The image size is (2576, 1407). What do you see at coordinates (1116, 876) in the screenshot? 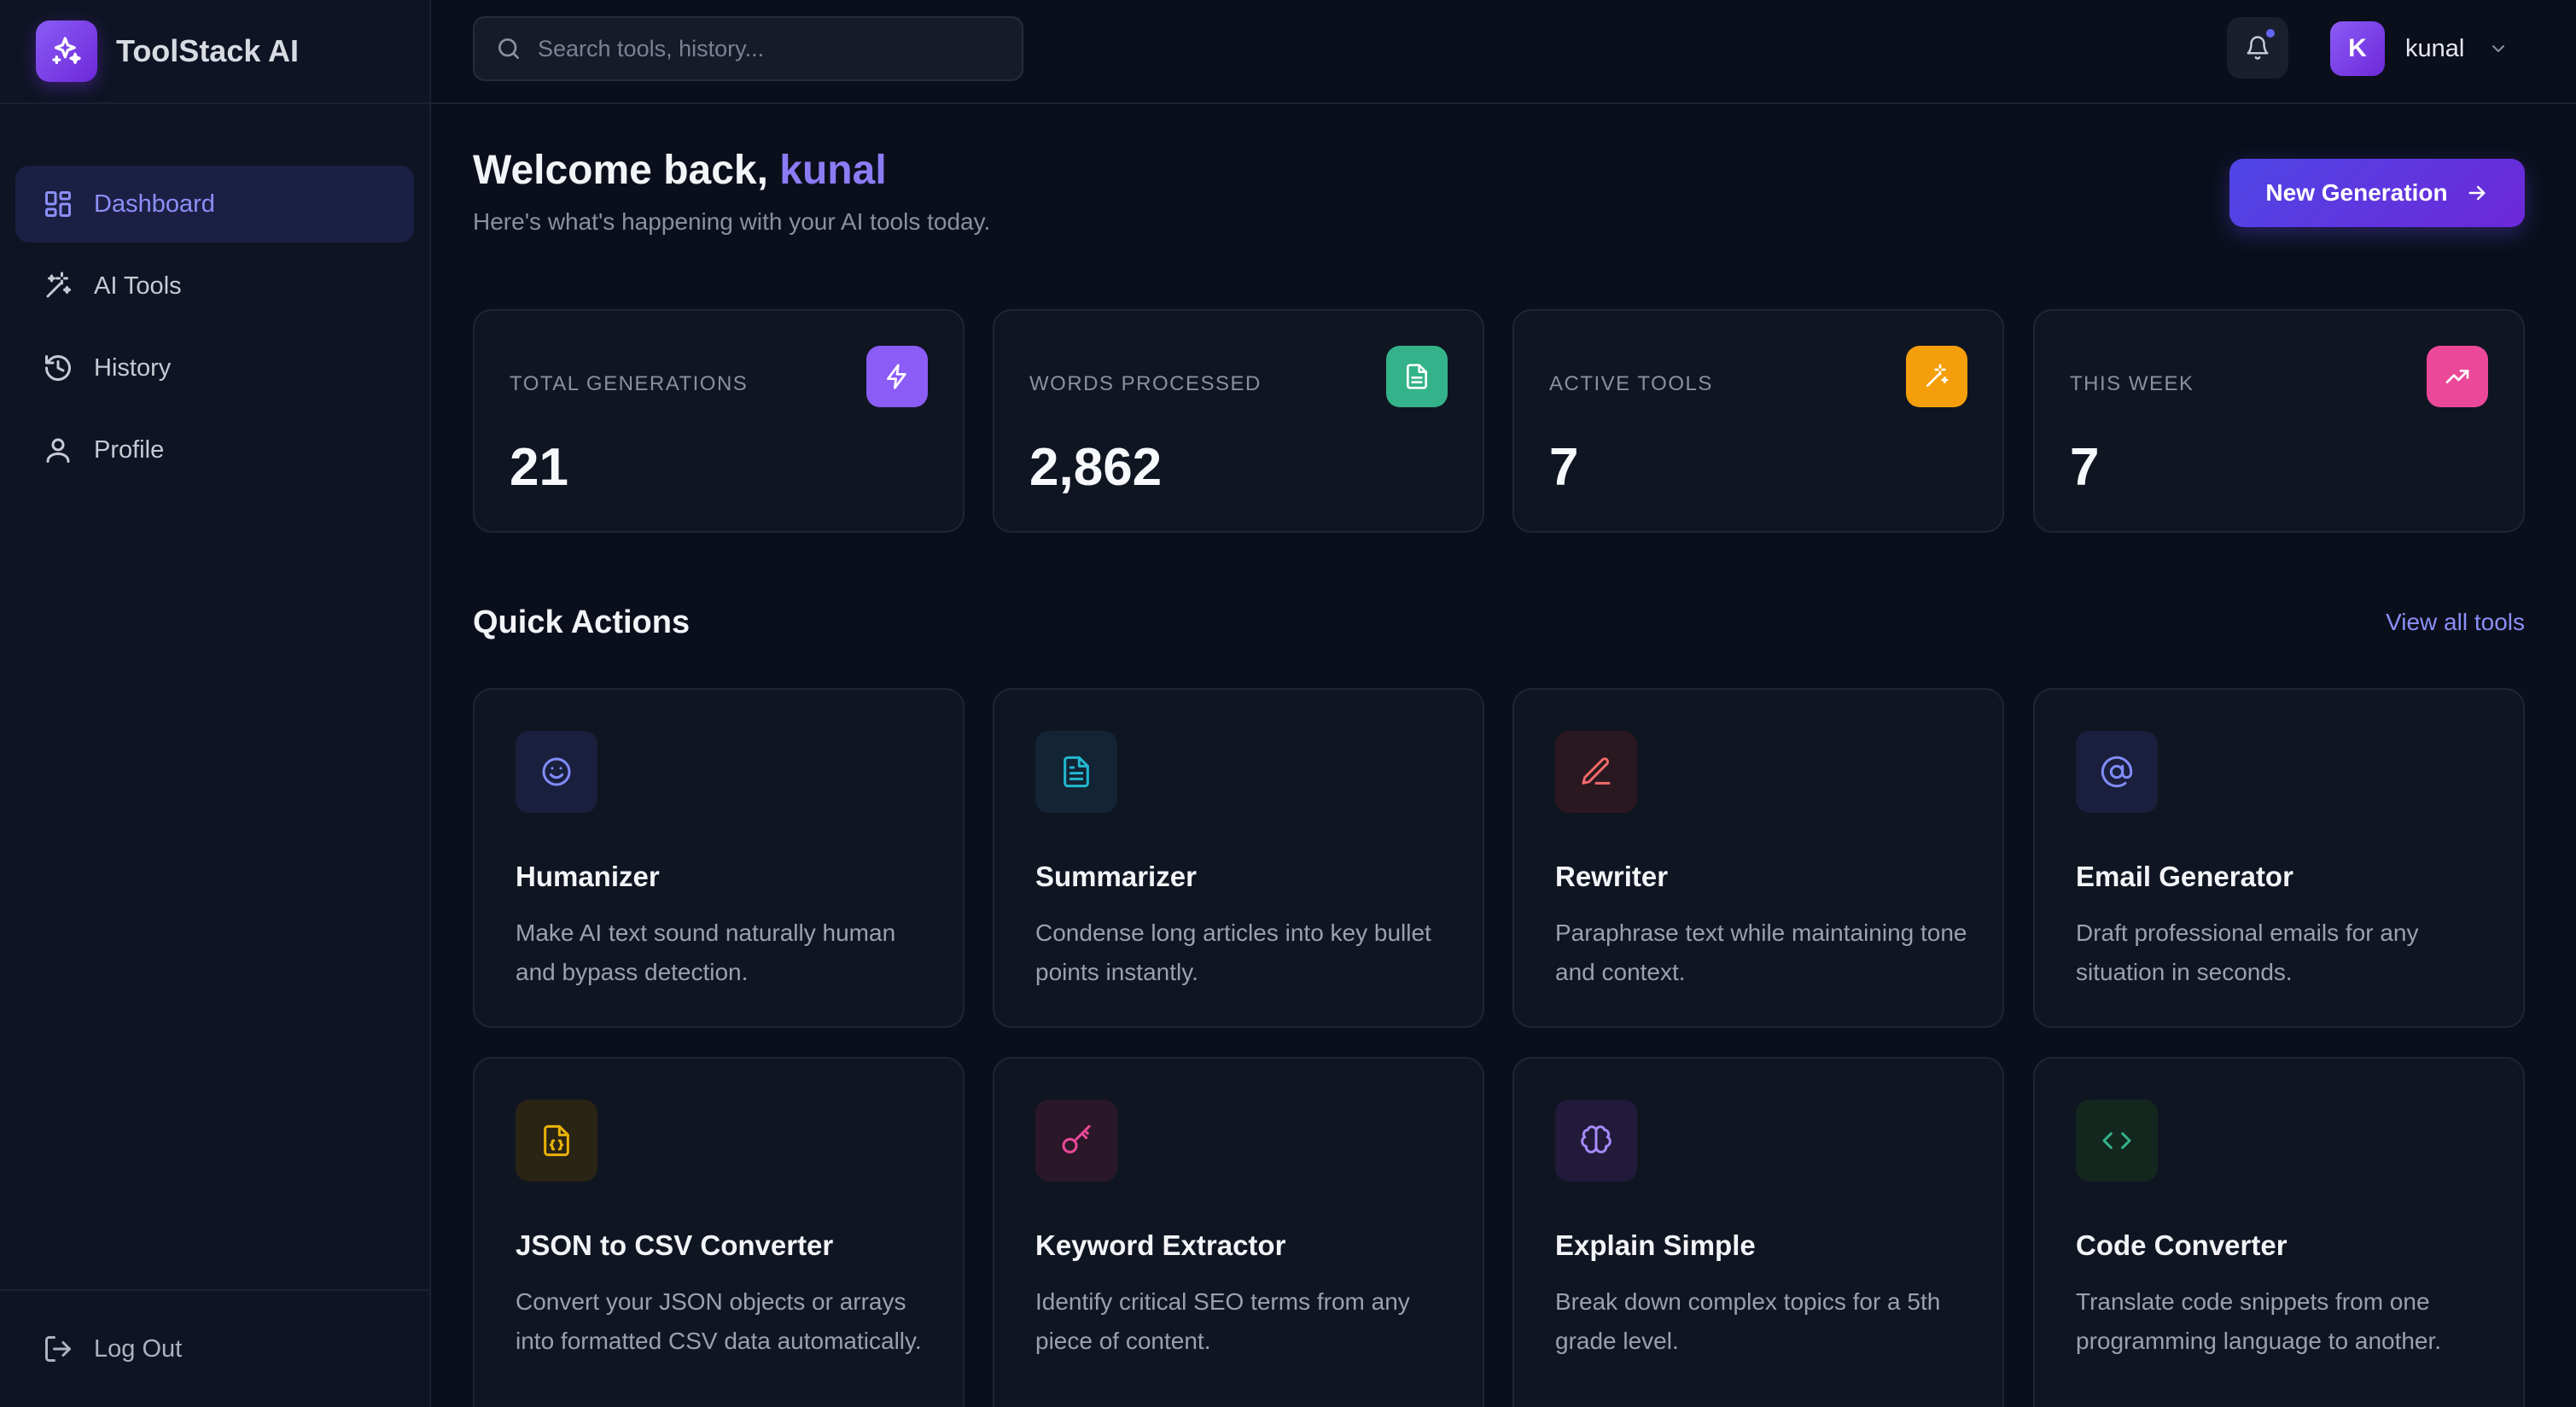
I see `tool-card-title: Summarizer` at bounding box center [1116, 876].